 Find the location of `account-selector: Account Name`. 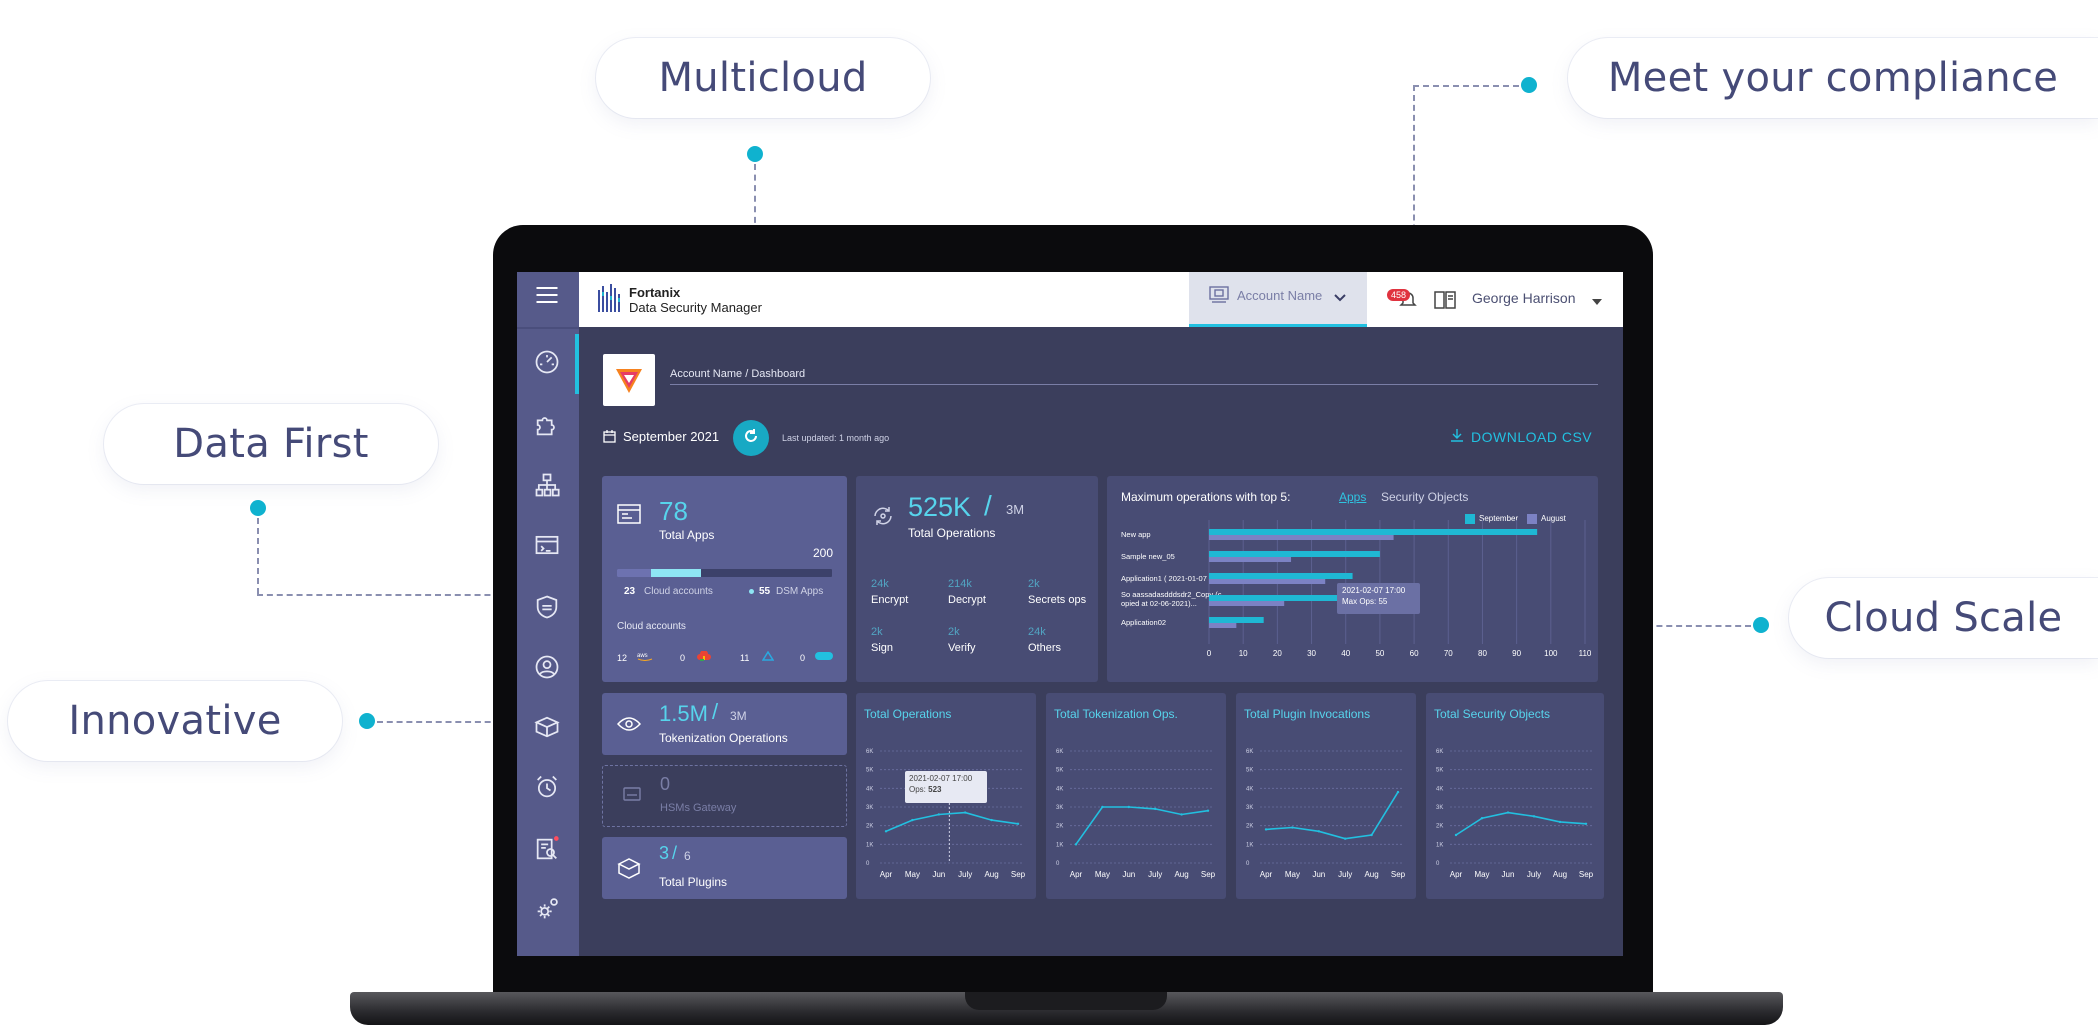

account-selector: Account Name is located at coordinates (1278, 299).